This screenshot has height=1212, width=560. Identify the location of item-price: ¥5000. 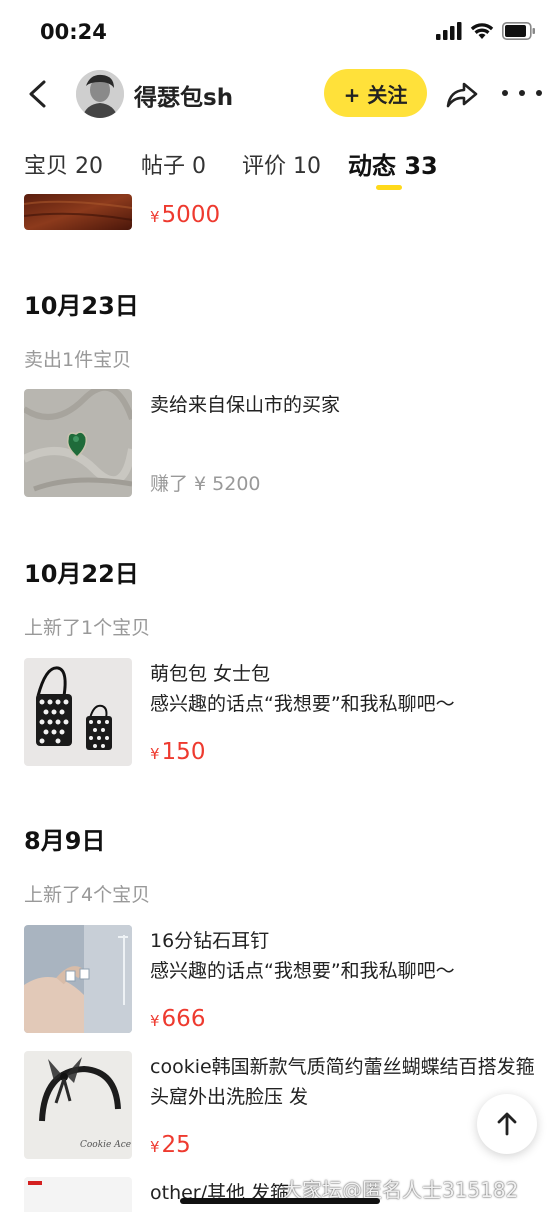
(185, 215).